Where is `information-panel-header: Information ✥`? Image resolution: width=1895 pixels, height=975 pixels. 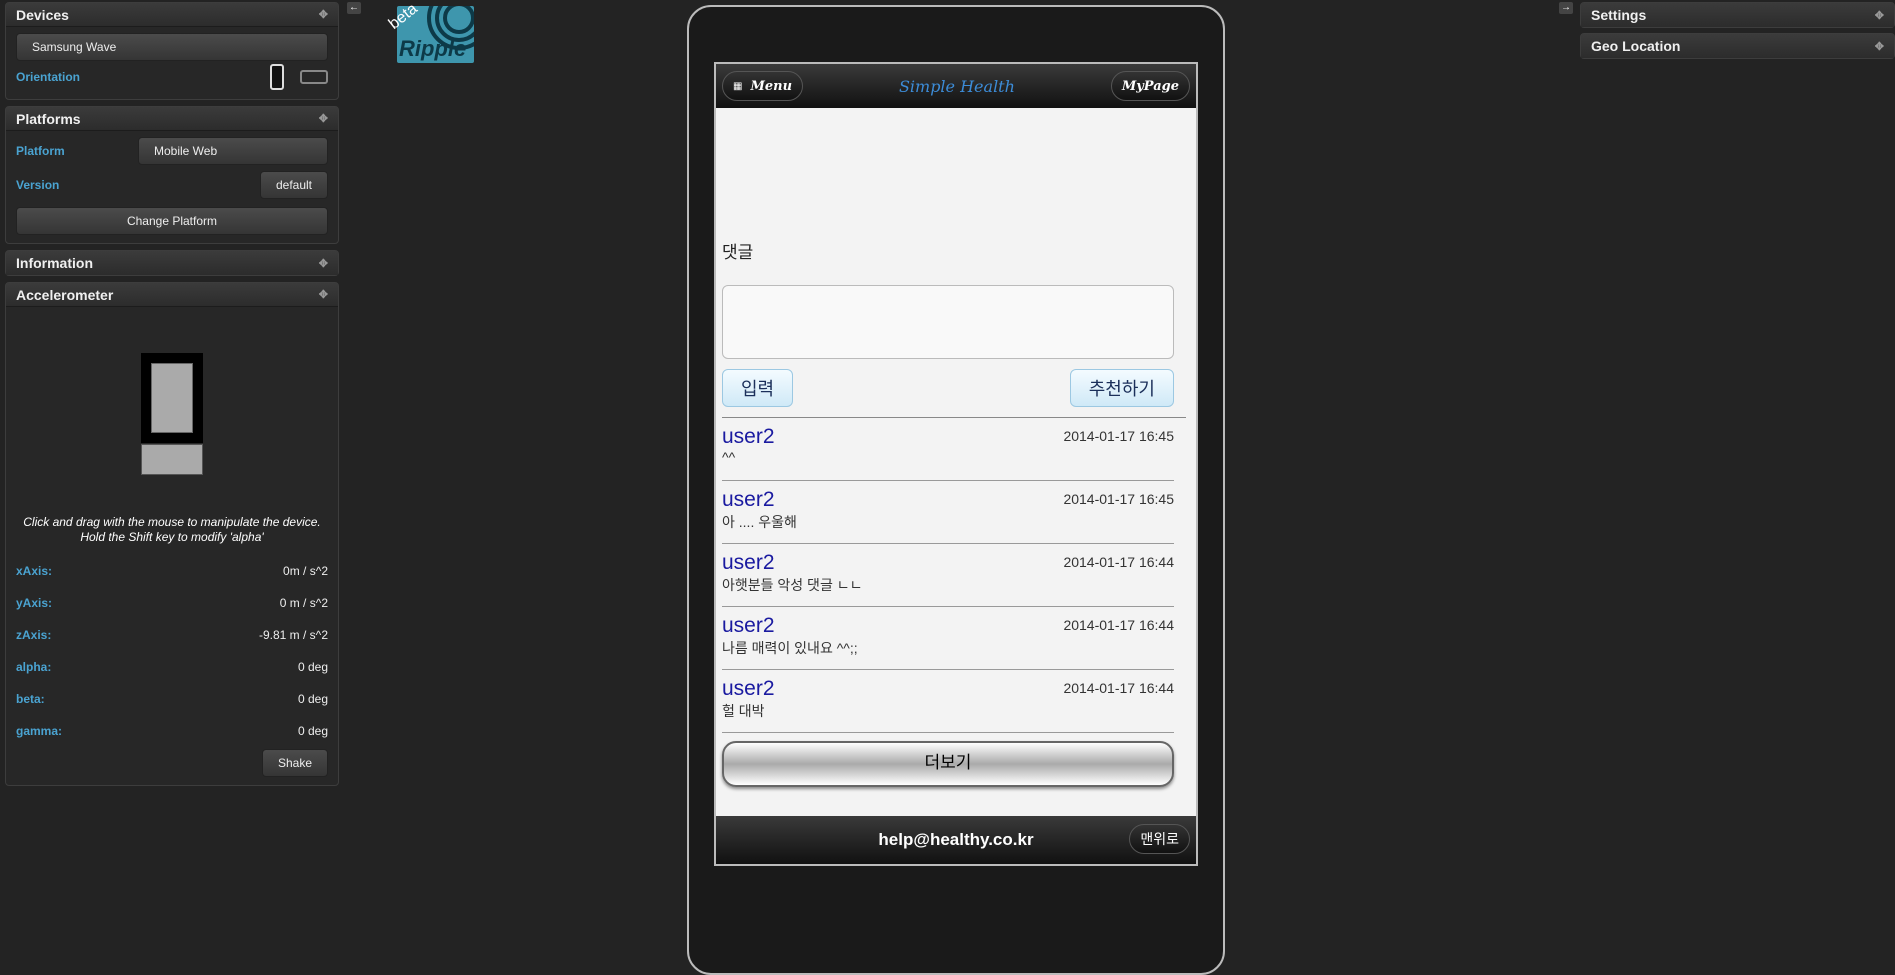 information-panel-header: Information ✥ is located at coordinates (172, 263).